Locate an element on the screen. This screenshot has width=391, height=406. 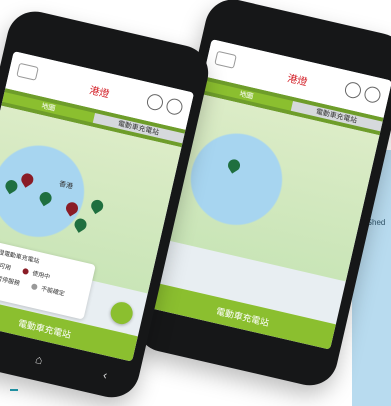
back-icon: ‹ is located at coordinates (105, 375).